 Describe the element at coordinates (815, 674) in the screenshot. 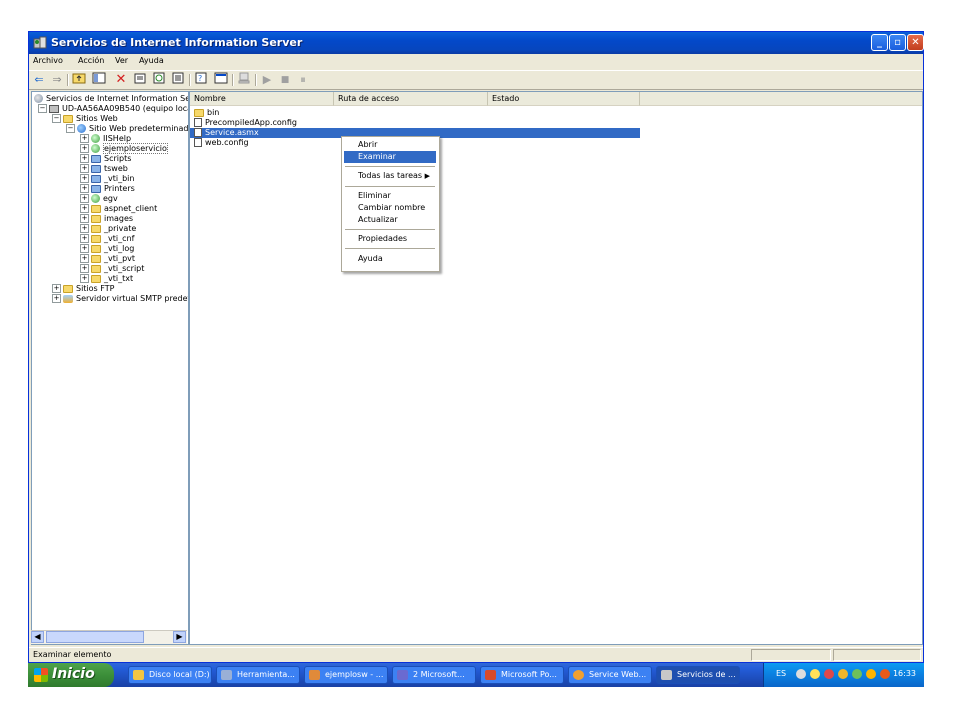

I see `network-icon` at that location.